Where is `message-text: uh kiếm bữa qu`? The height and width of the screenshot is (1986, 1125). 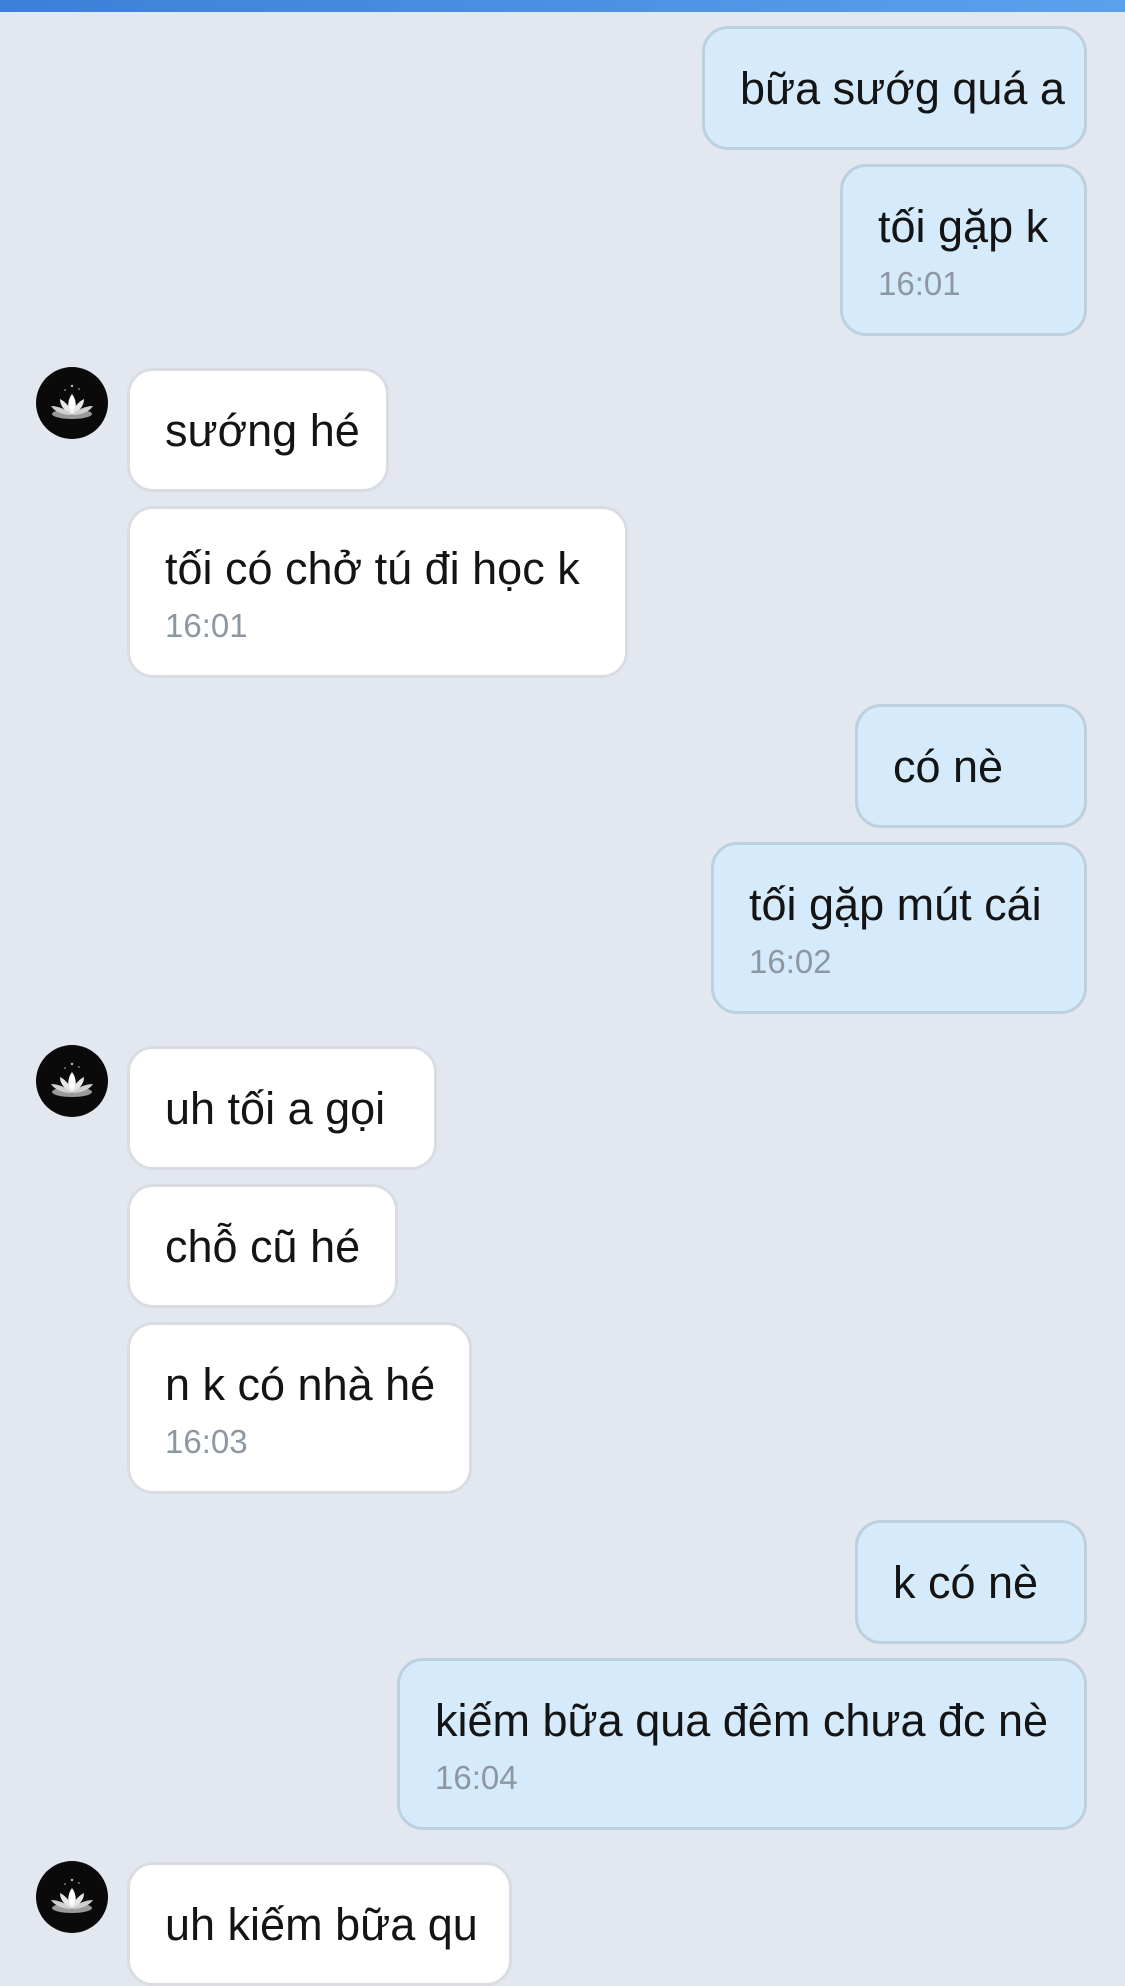
message-text: uh kiếm bữa qu is located at coordinates (321, 1924).